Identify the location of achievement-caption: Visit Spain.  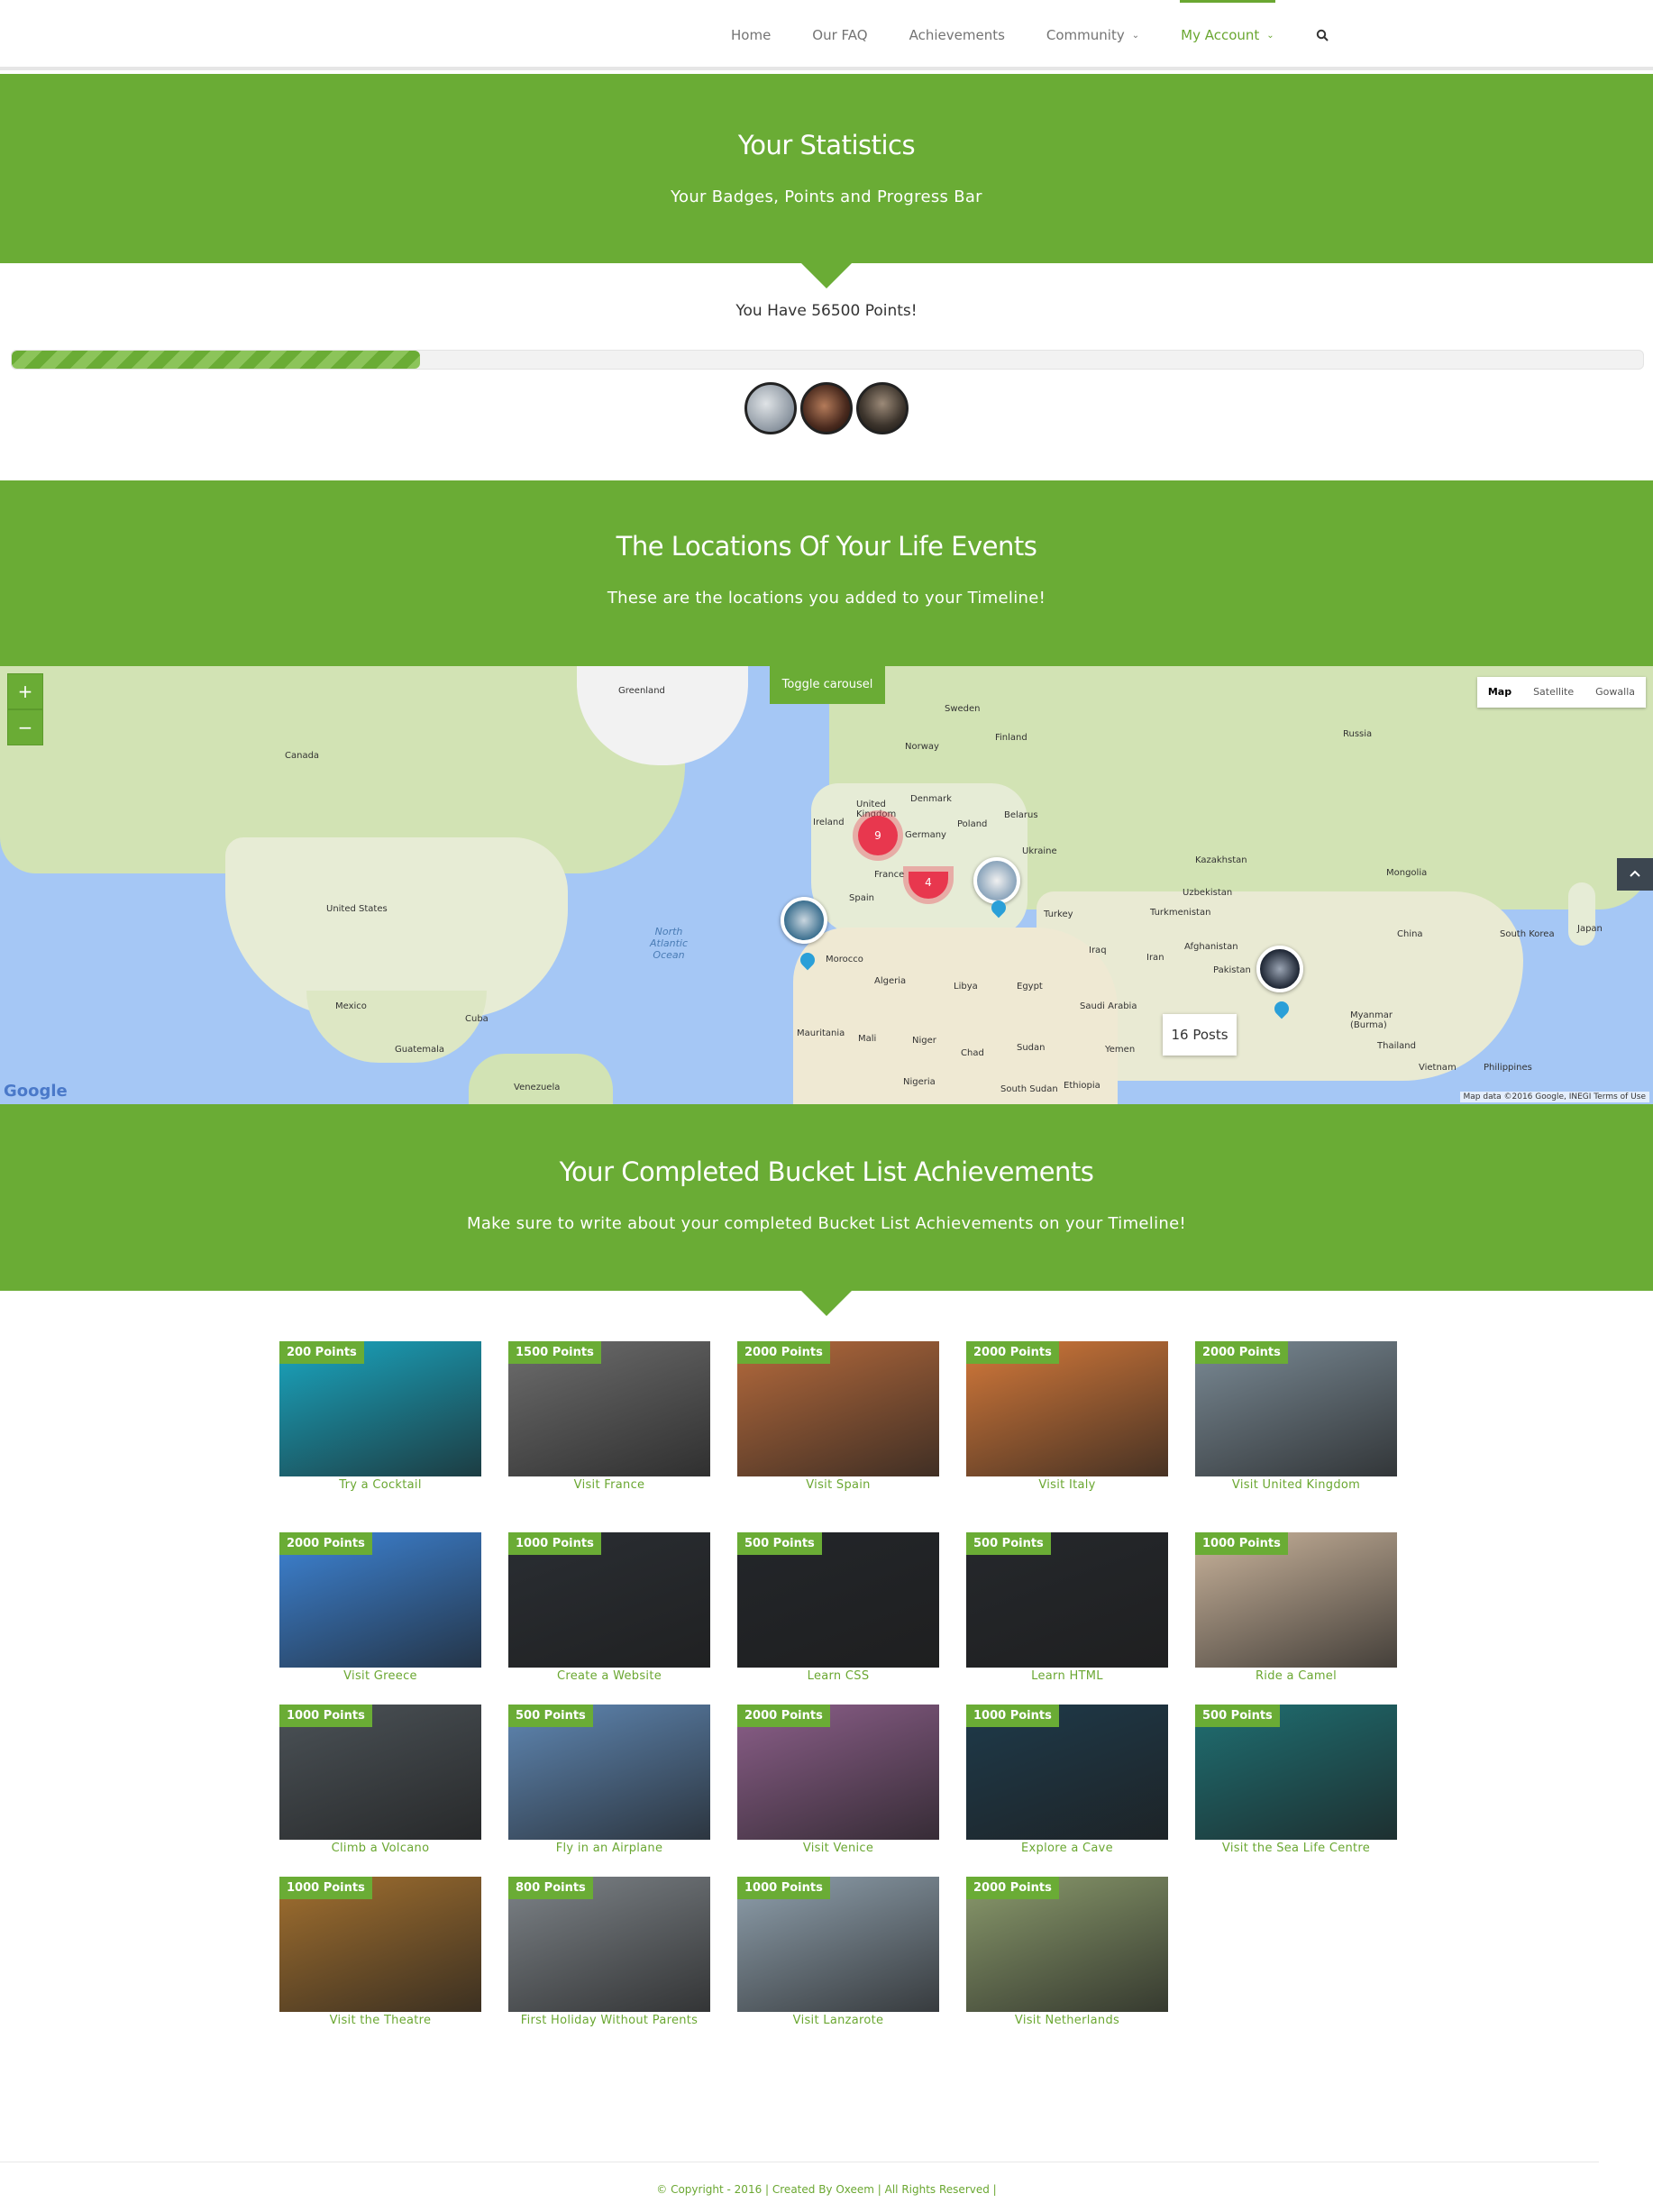
(838, 1485).